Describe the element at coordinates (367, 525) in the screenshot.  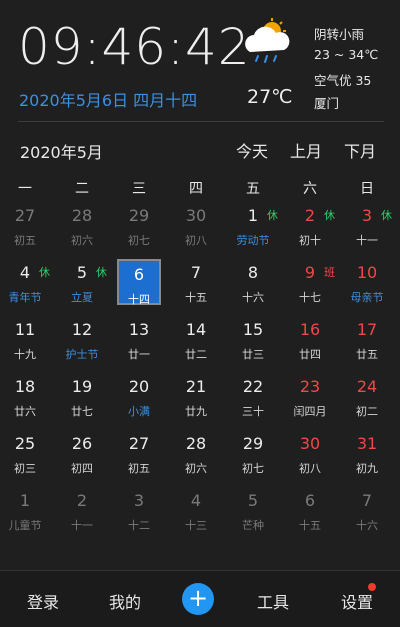
I see `lunar-label: 十六` at that location.